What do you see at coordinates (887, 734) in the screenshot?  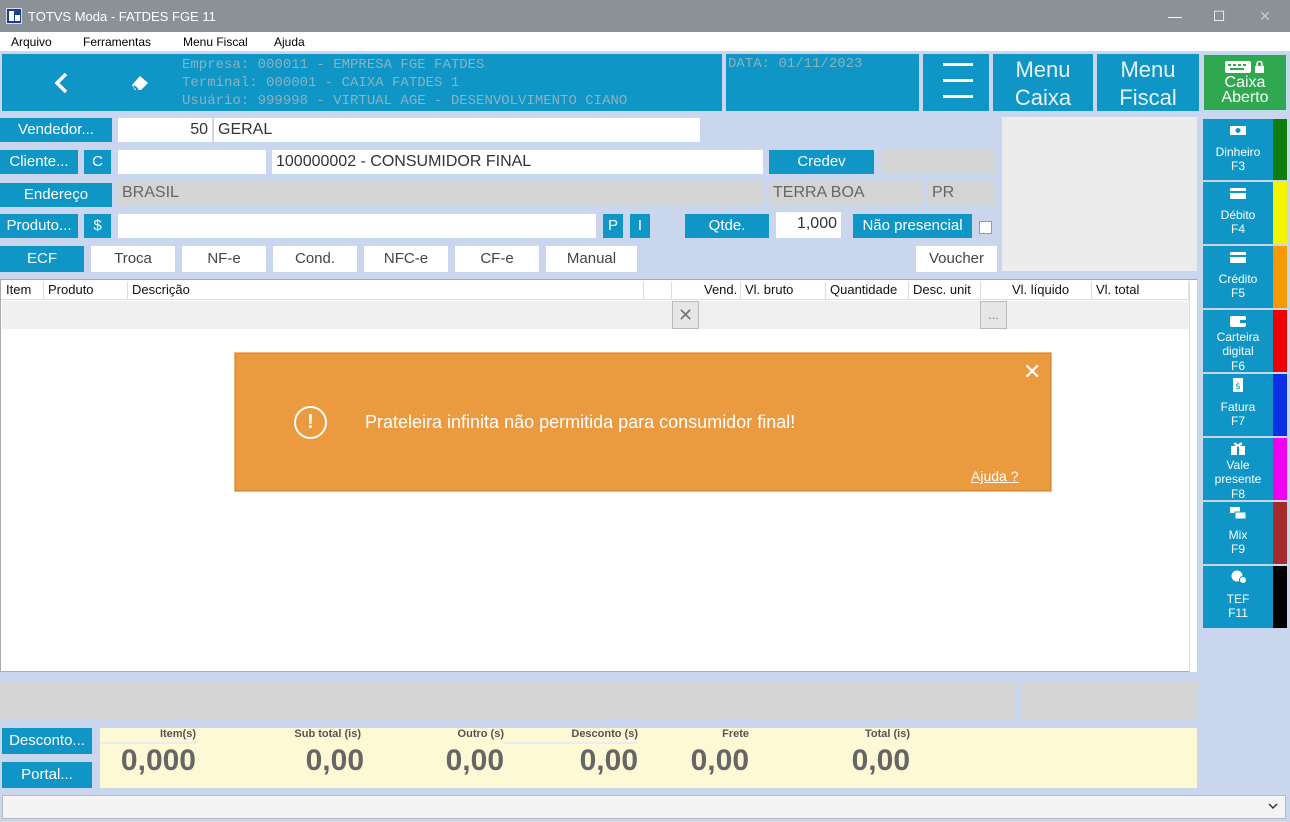 I see `total-label: Total (is)` at bounding box center [887, 734].